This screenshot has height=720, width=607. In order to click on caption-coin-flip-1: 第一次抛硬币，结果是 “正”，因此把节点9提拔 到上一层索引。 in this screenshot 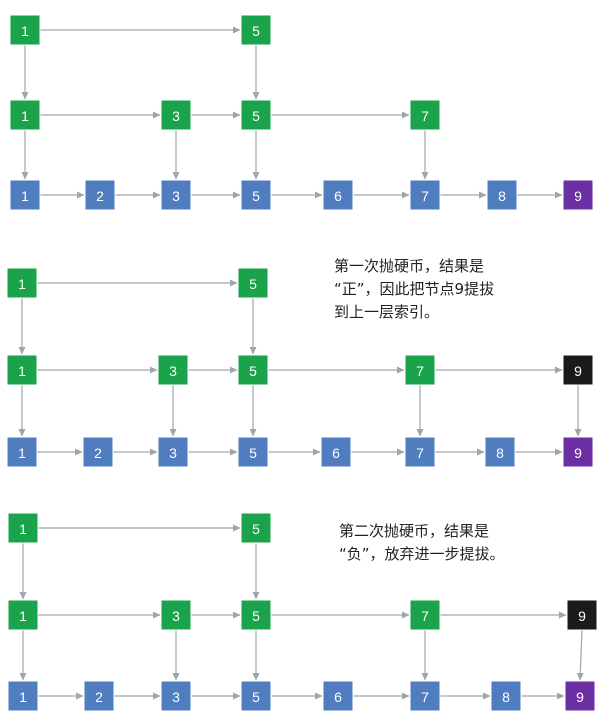, I will do `click(414, 289)`.